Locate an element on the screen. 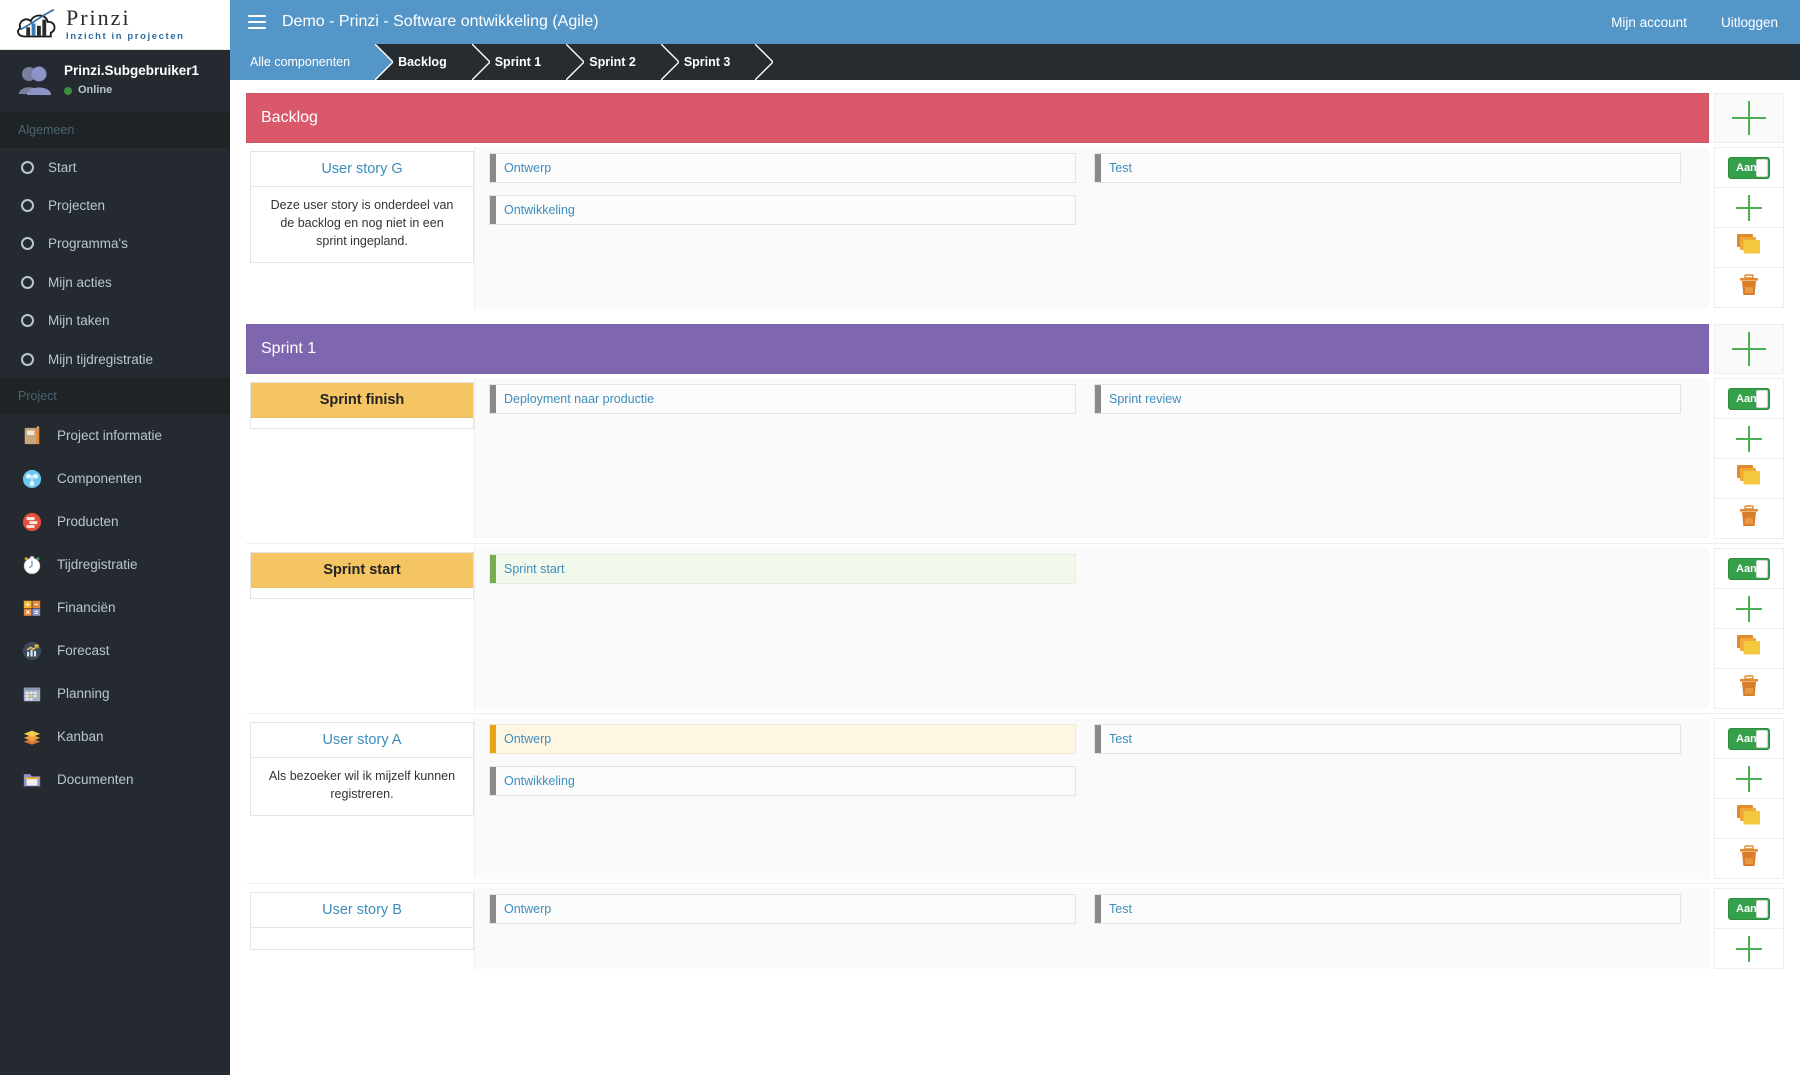 The image size is (1800, 1075). task-label: Sprint start is located at coordinates (534, 569).